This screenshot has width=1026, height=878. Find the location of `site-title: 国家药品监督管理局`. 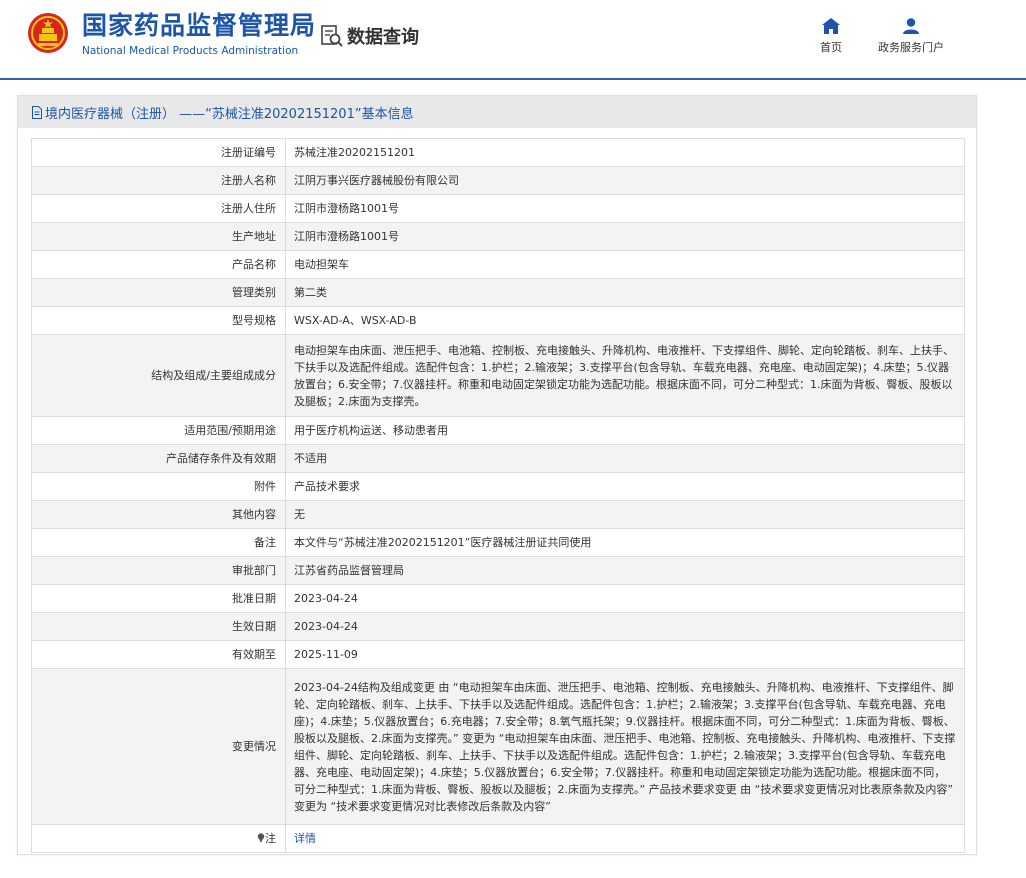

site-title: 国家药品监督管理局 is located at coordinates (199, 25).